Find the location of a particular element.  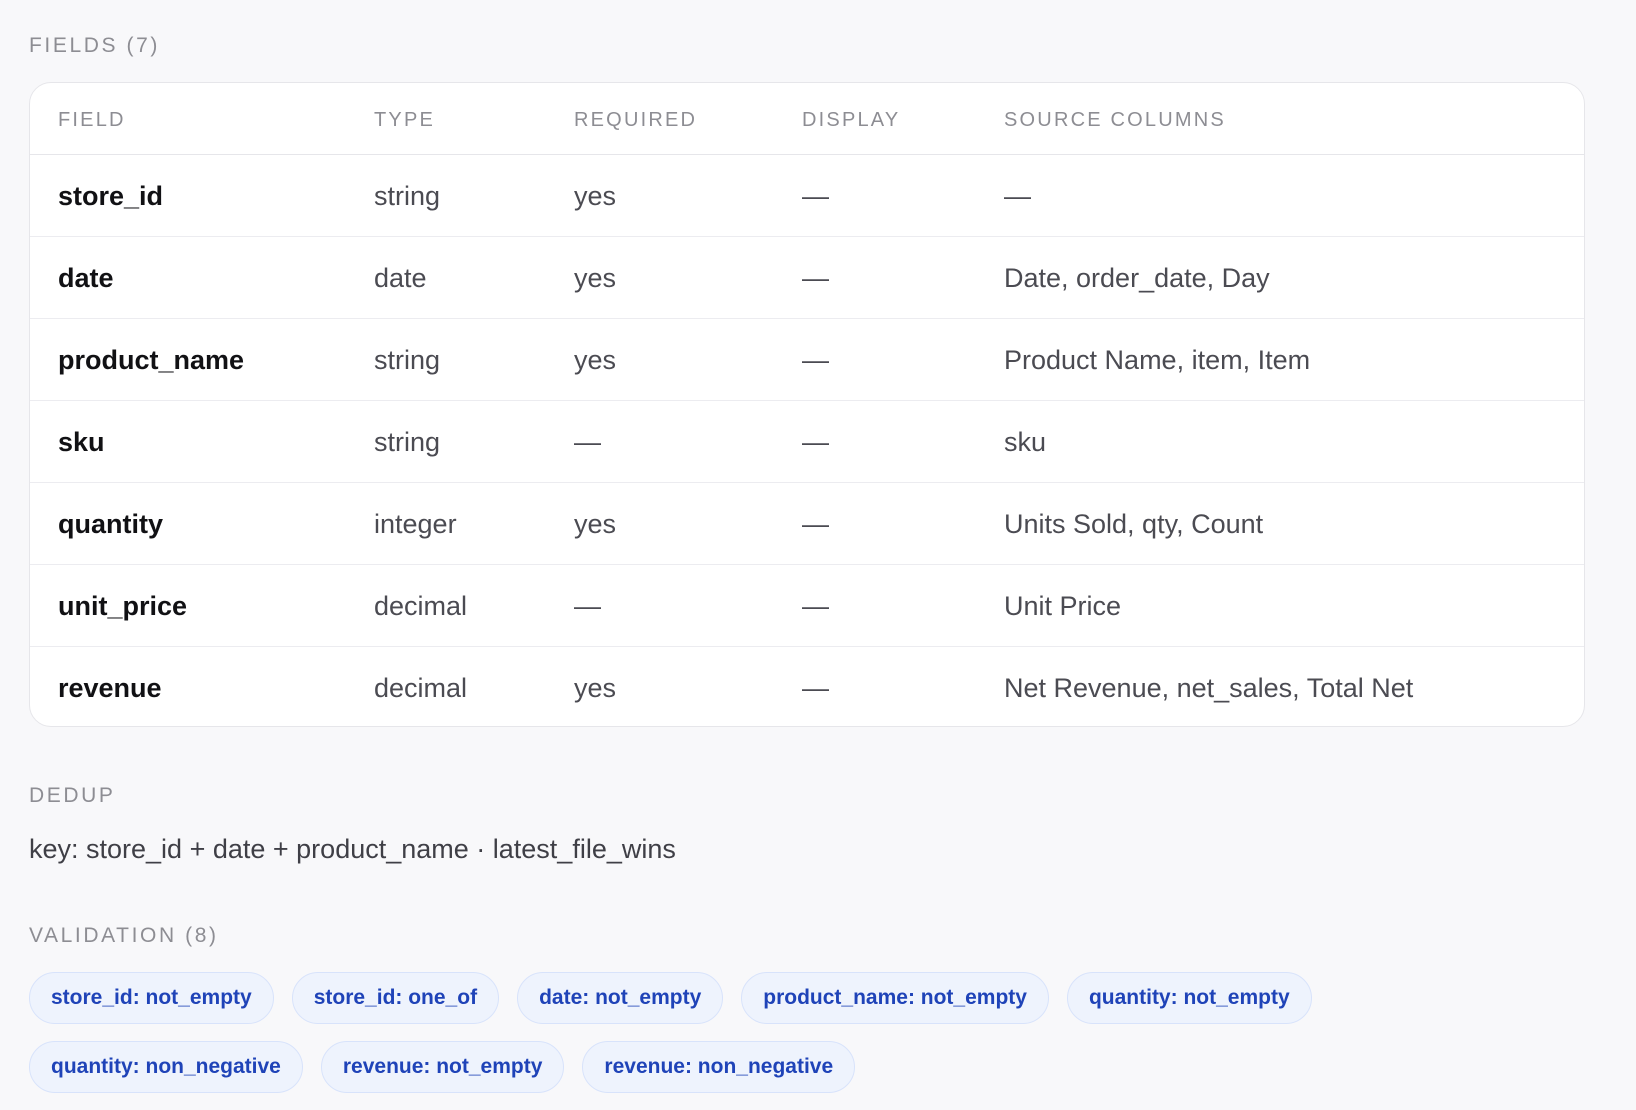

type-cell: integer is located at coordinates (415, 524).